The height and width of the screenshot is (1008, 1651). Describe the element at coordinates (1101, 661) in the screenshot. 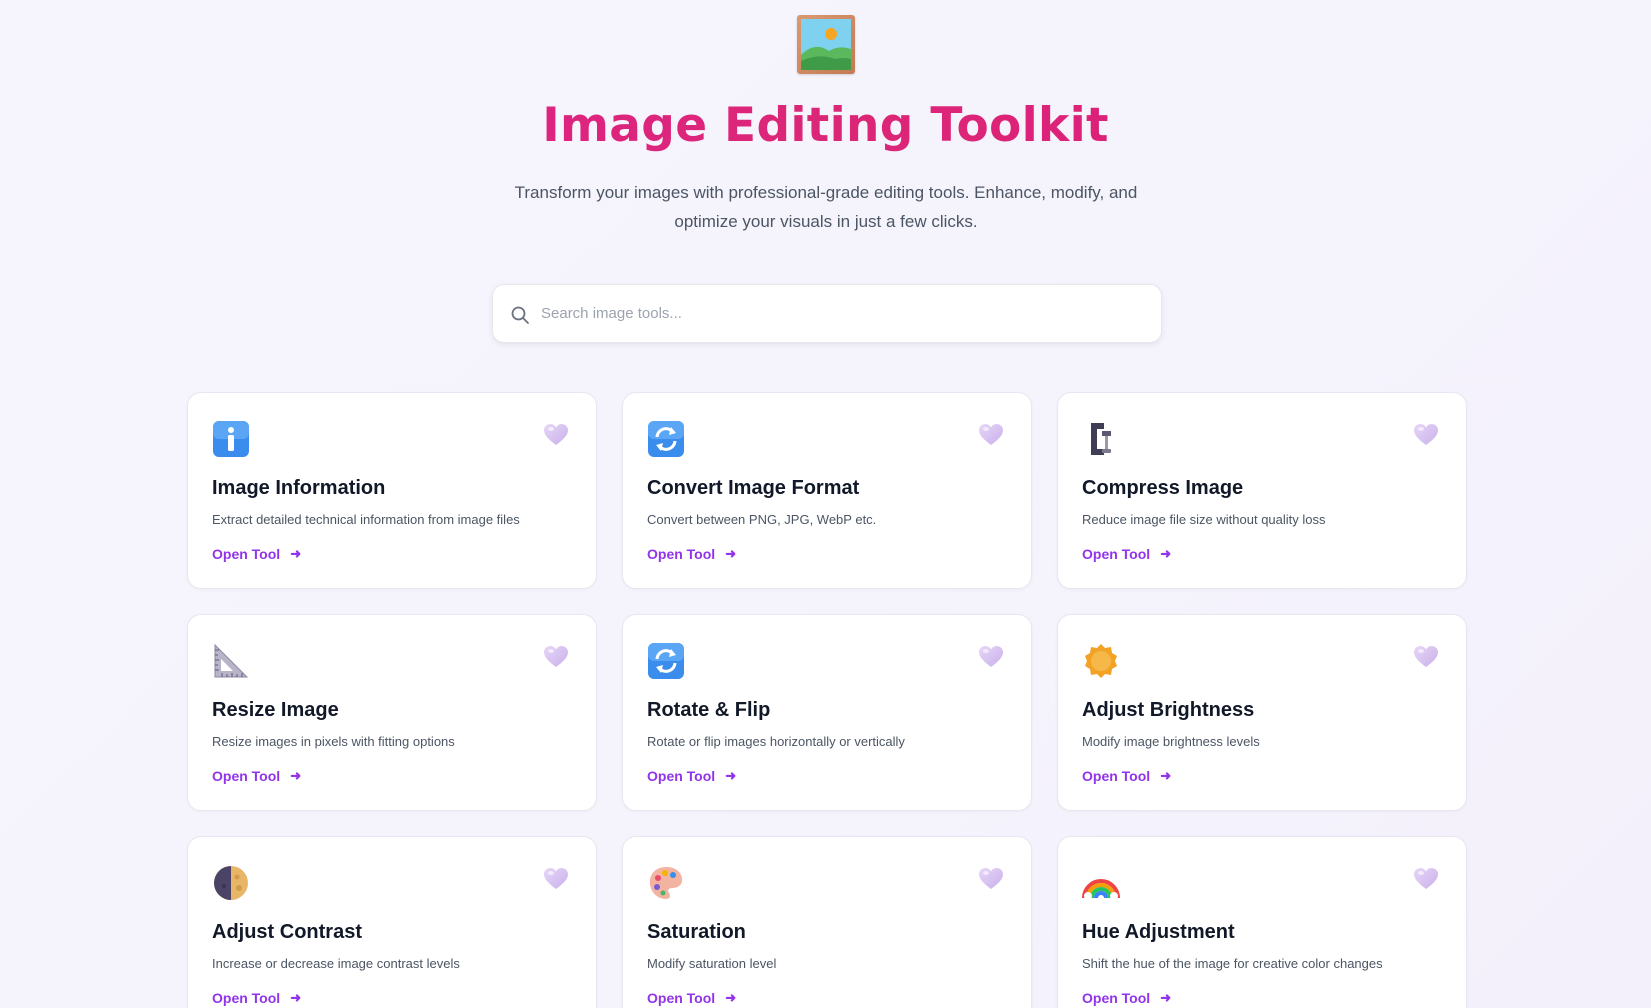

I see `sun-badge-icon` at that location.